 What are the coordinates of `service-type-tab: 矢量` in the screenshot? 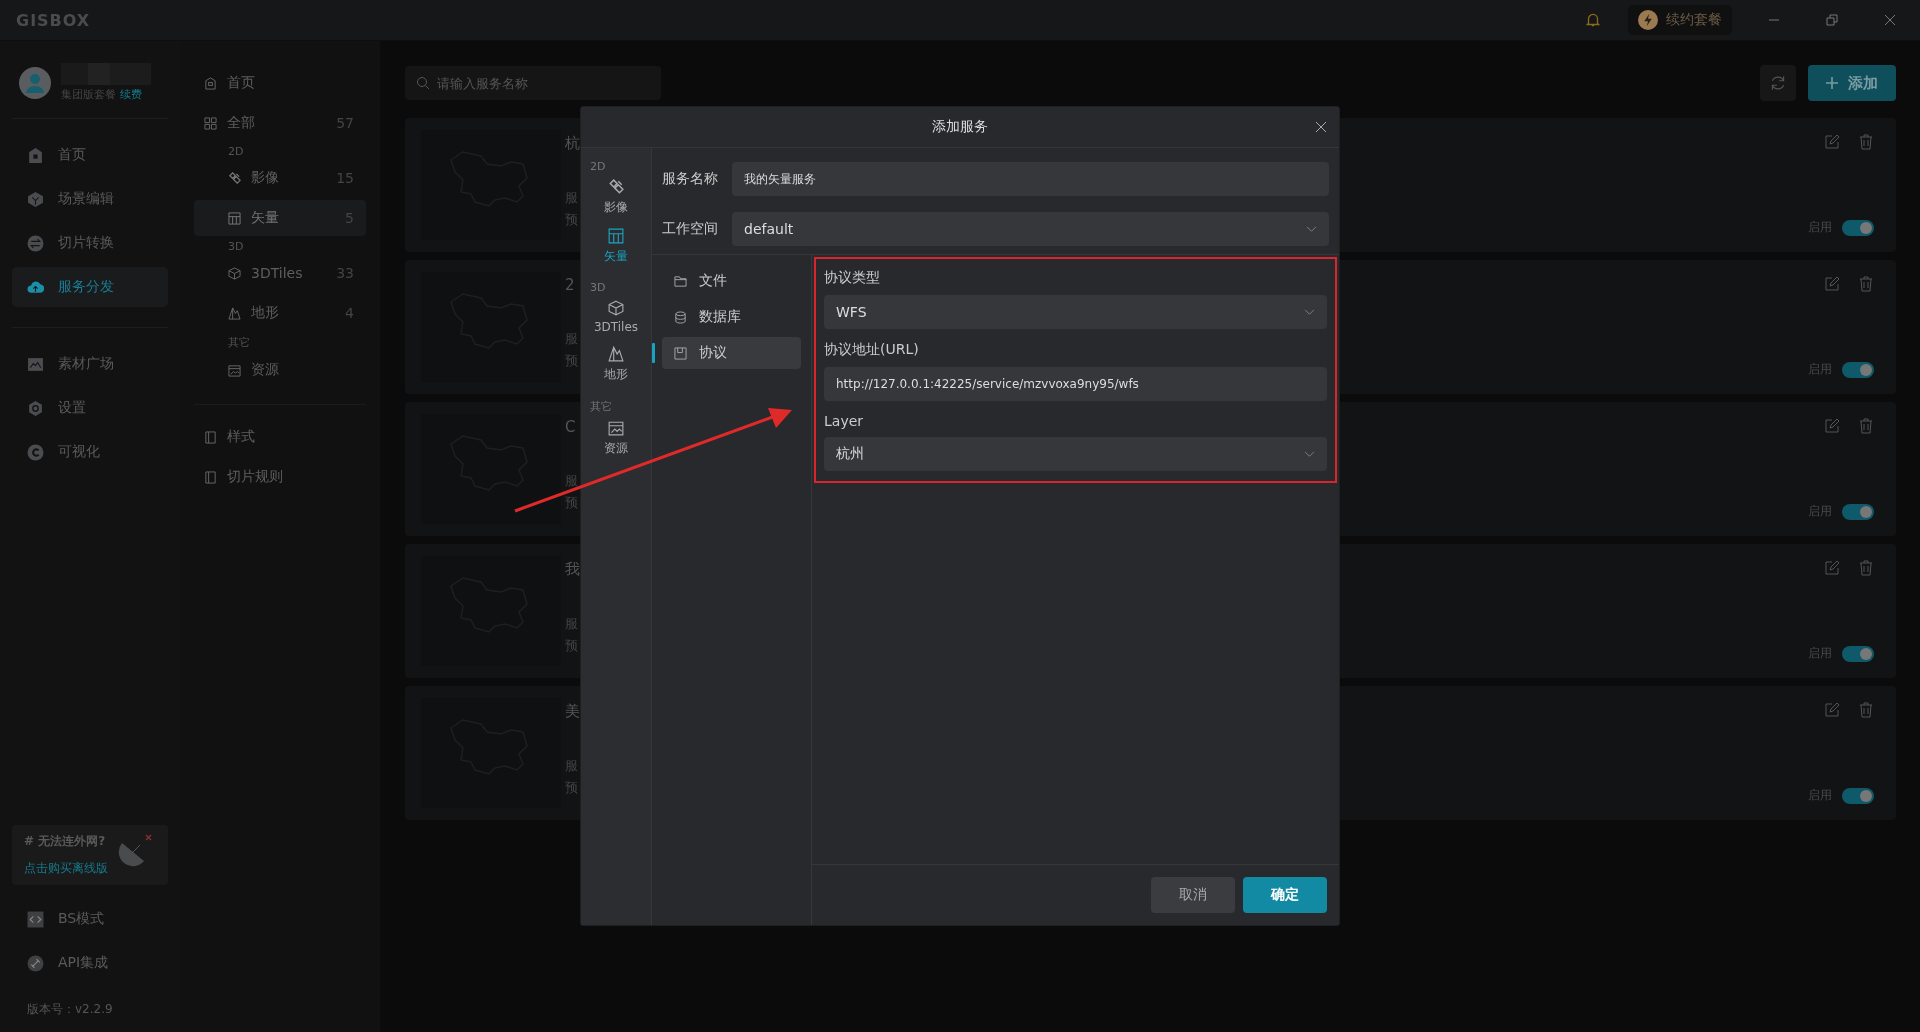 It's located at (616, 246).